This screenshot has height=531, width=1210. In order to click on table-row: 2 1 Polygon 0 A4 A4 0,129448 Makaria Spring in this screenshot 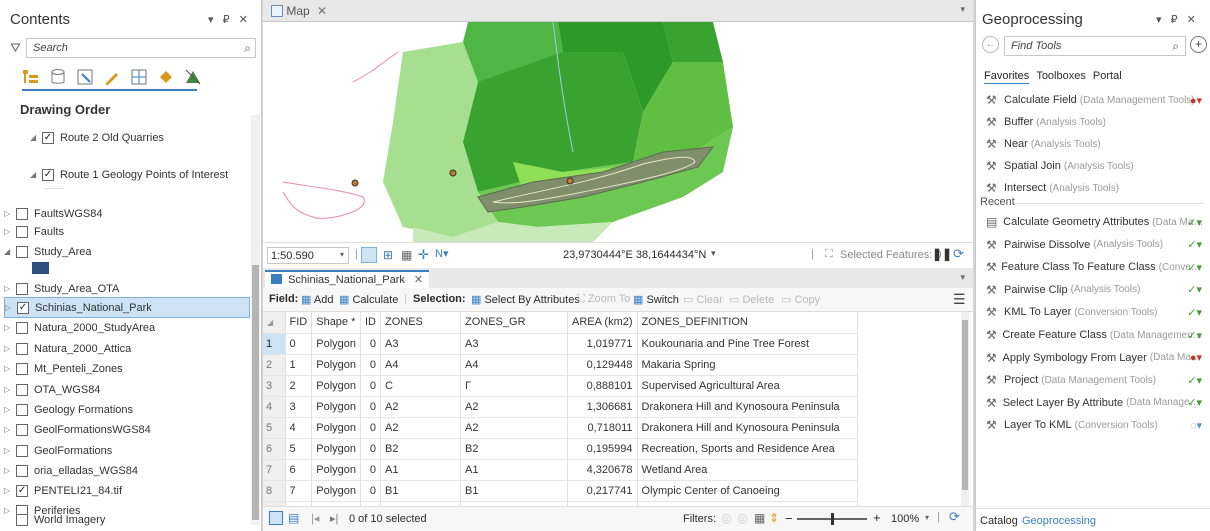, I will do `click(560, 365)`.